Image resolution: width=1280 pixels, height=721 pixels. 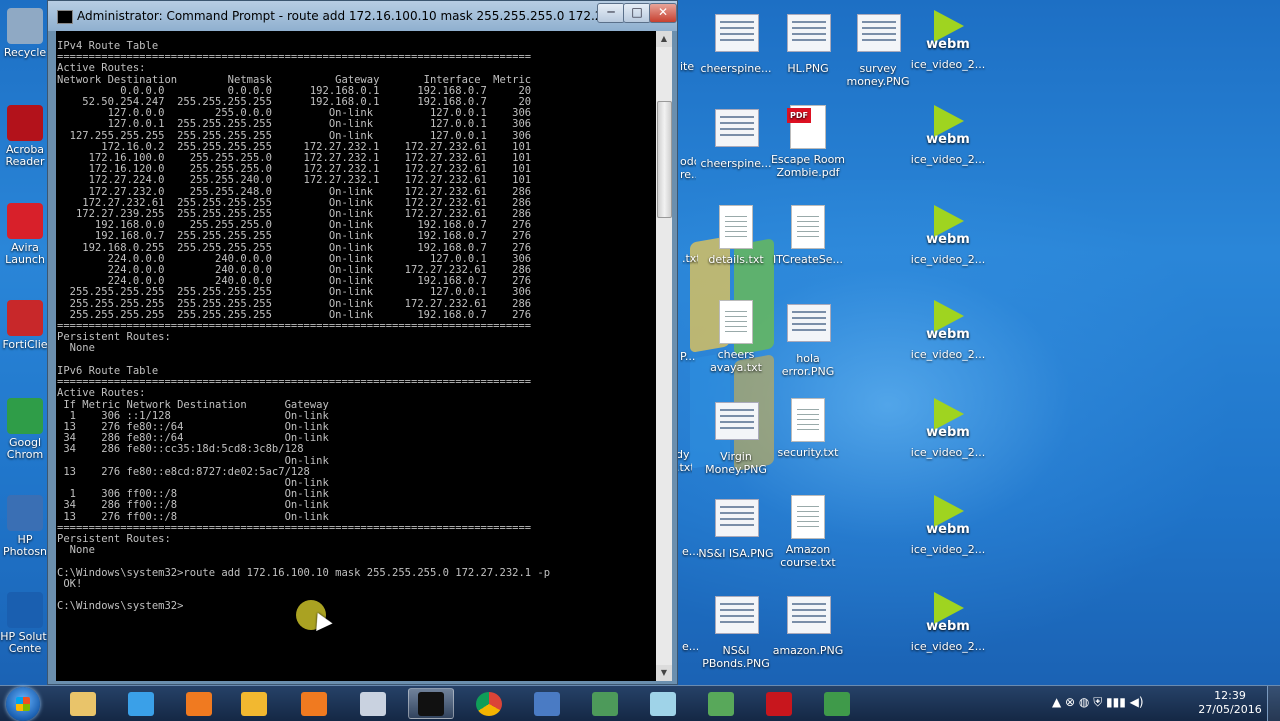 I want to click on acrobat-app-icon, so click(x=779, y=703).